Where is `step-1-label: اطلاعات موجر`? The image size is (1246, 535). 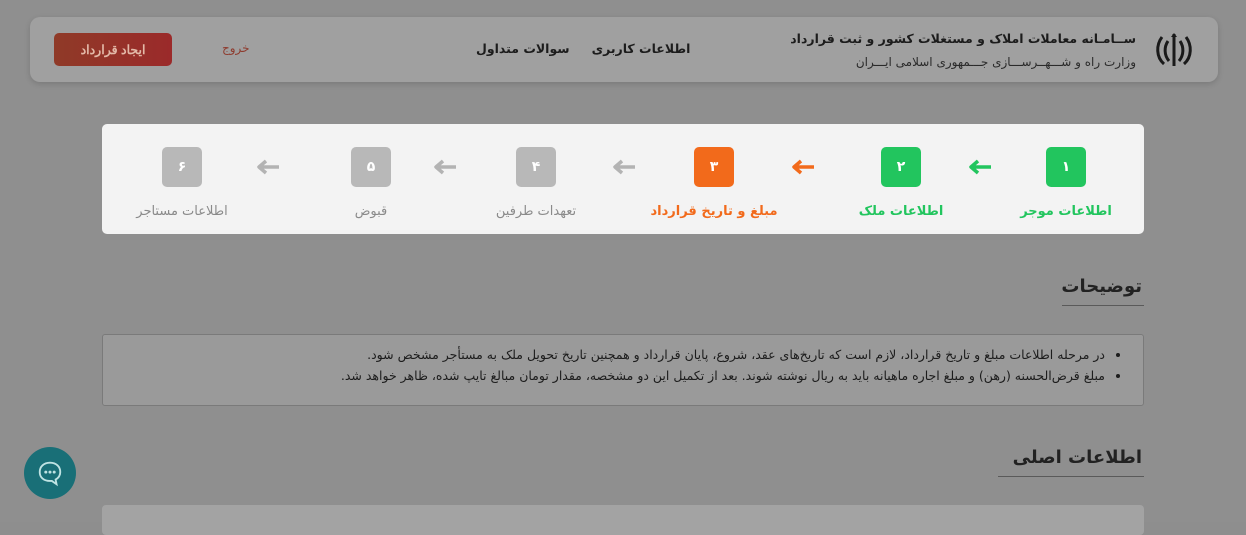 step-1-label: اطلاعات موجر is located at coordinates (1066, 211).